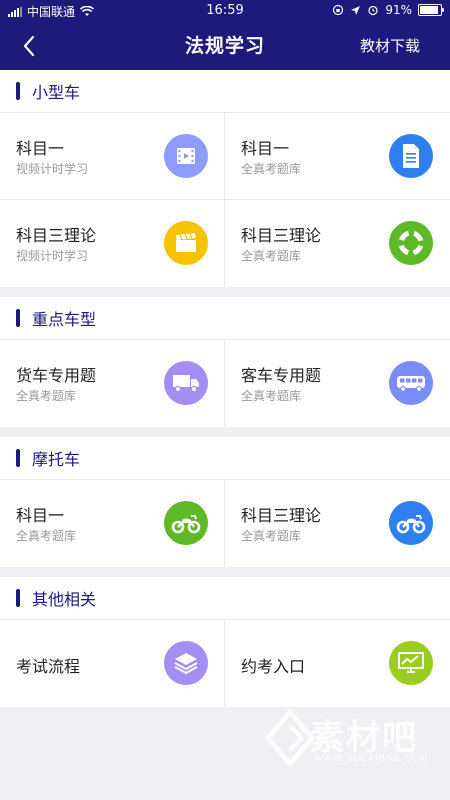  What do you see at coordinates (112, 156) in the screenshot?
I see `grid-item: 科目一 视频计时学习` at bounding box center [112, 156].